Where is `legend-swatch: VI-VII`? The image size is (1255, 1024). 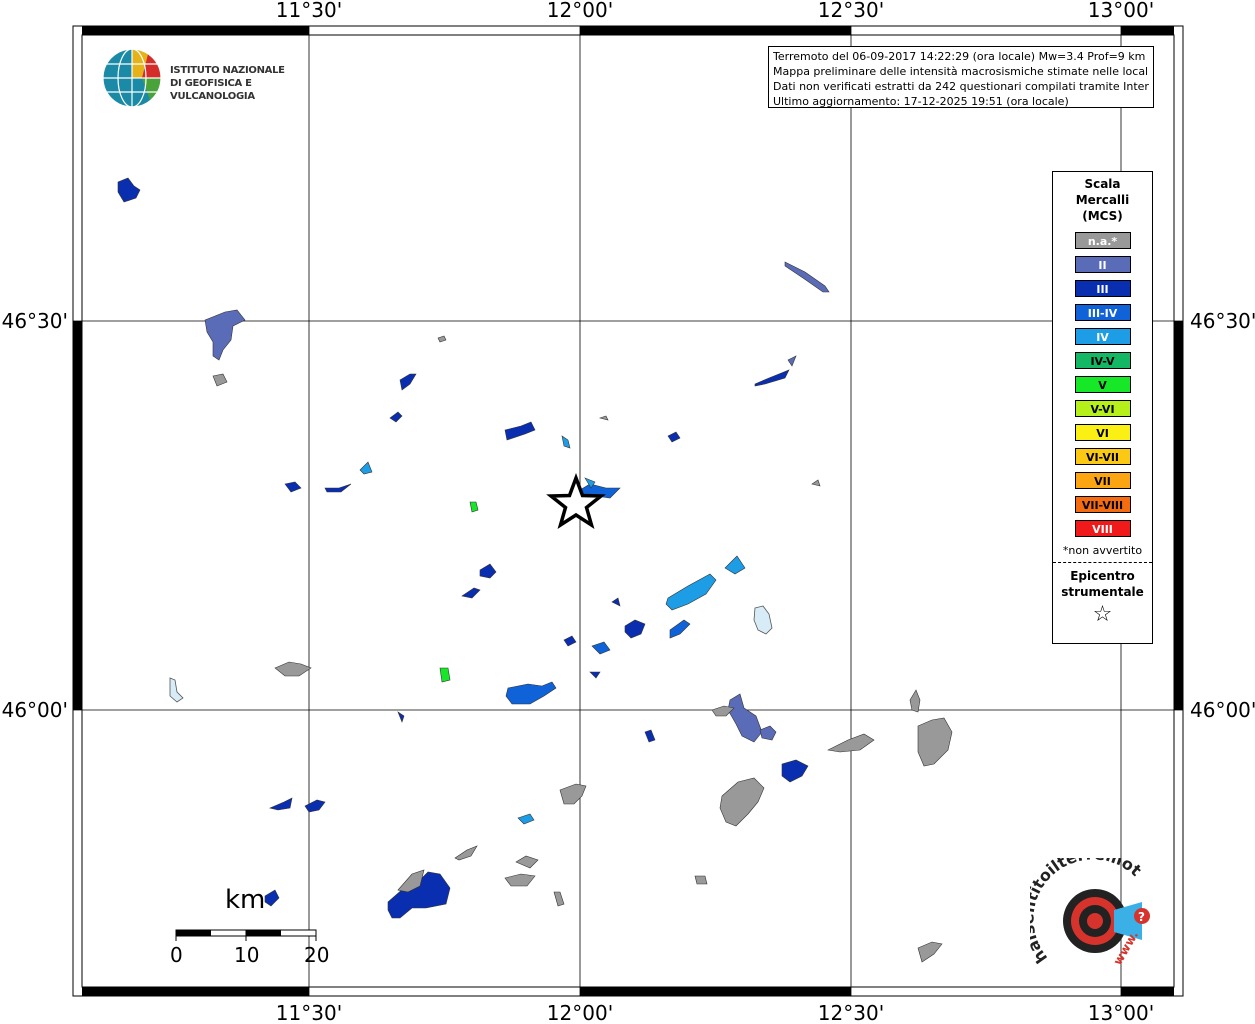 legend-swatch: VI-VII is located at coordinates (1102, 456).